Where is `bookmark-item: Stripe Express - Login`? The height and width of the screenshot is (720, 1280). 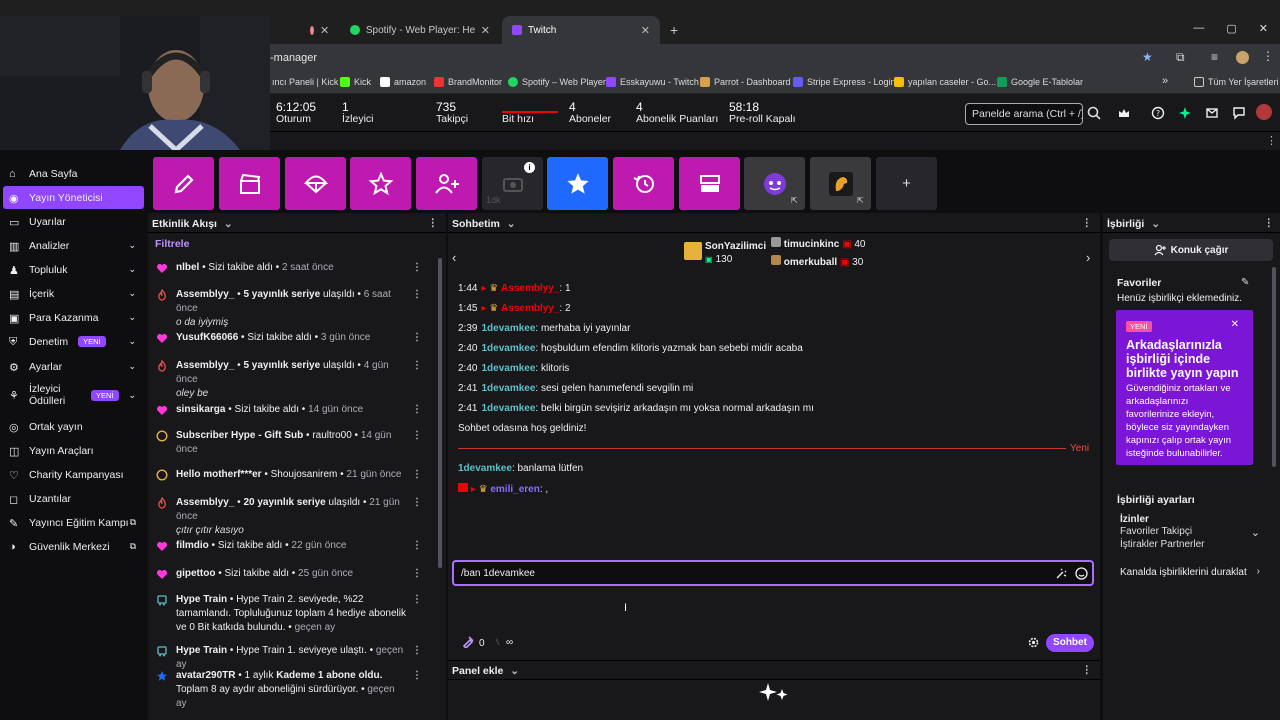 bookmark-item: Stripe Express - Login is located at coordinates (844, 82).